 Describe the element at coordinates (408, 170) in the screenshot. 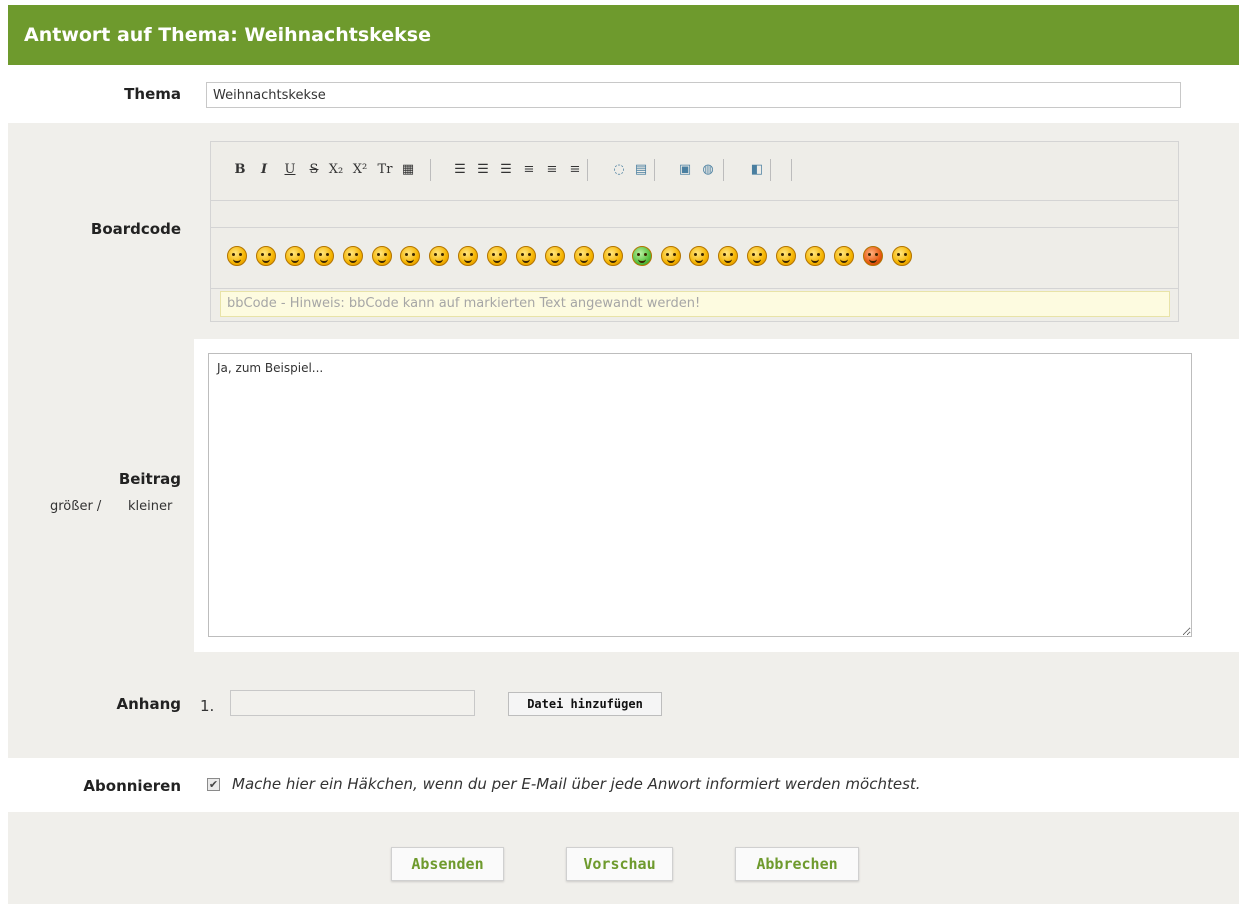

I see `color-icon: ▦` at that location.